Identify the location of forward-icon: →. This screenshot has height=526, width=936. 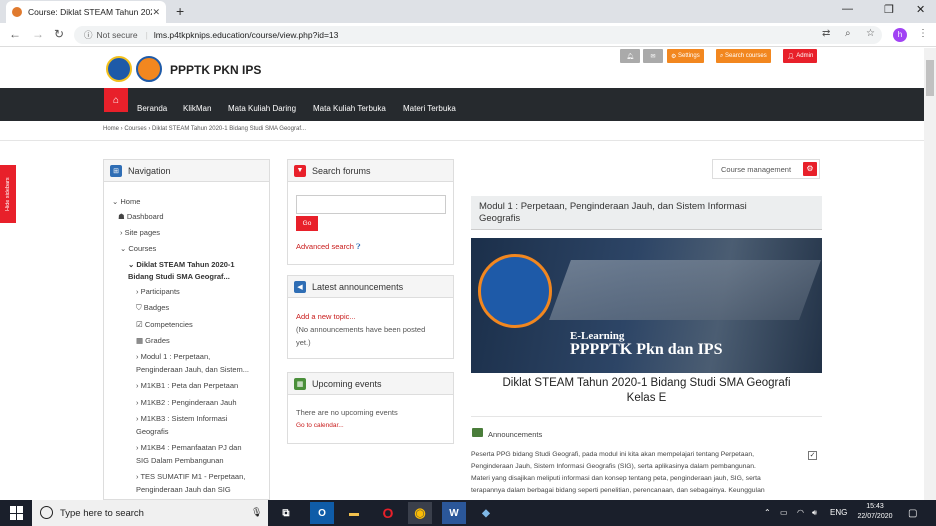
(38, 34).